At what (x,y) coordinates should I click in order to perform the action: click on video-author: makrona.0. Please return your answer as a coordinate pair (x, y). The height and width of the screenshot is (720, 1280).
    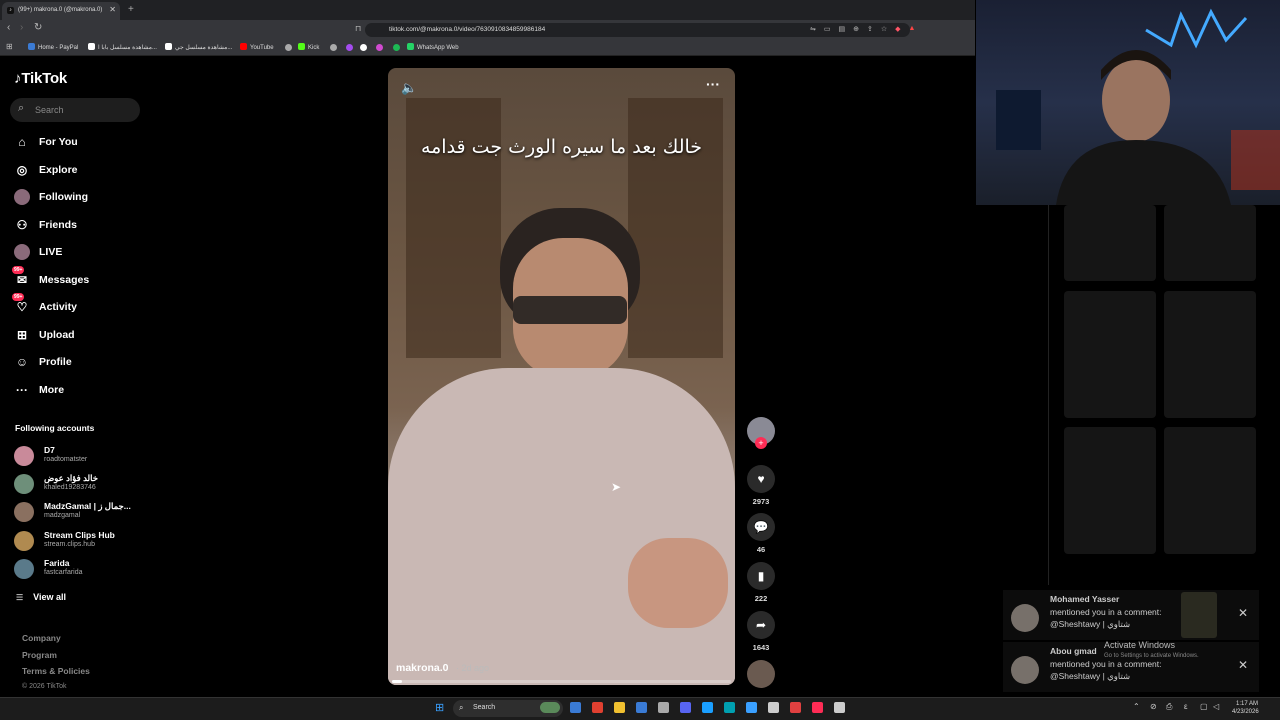
    Looking at the image, I should click on (422, 668).